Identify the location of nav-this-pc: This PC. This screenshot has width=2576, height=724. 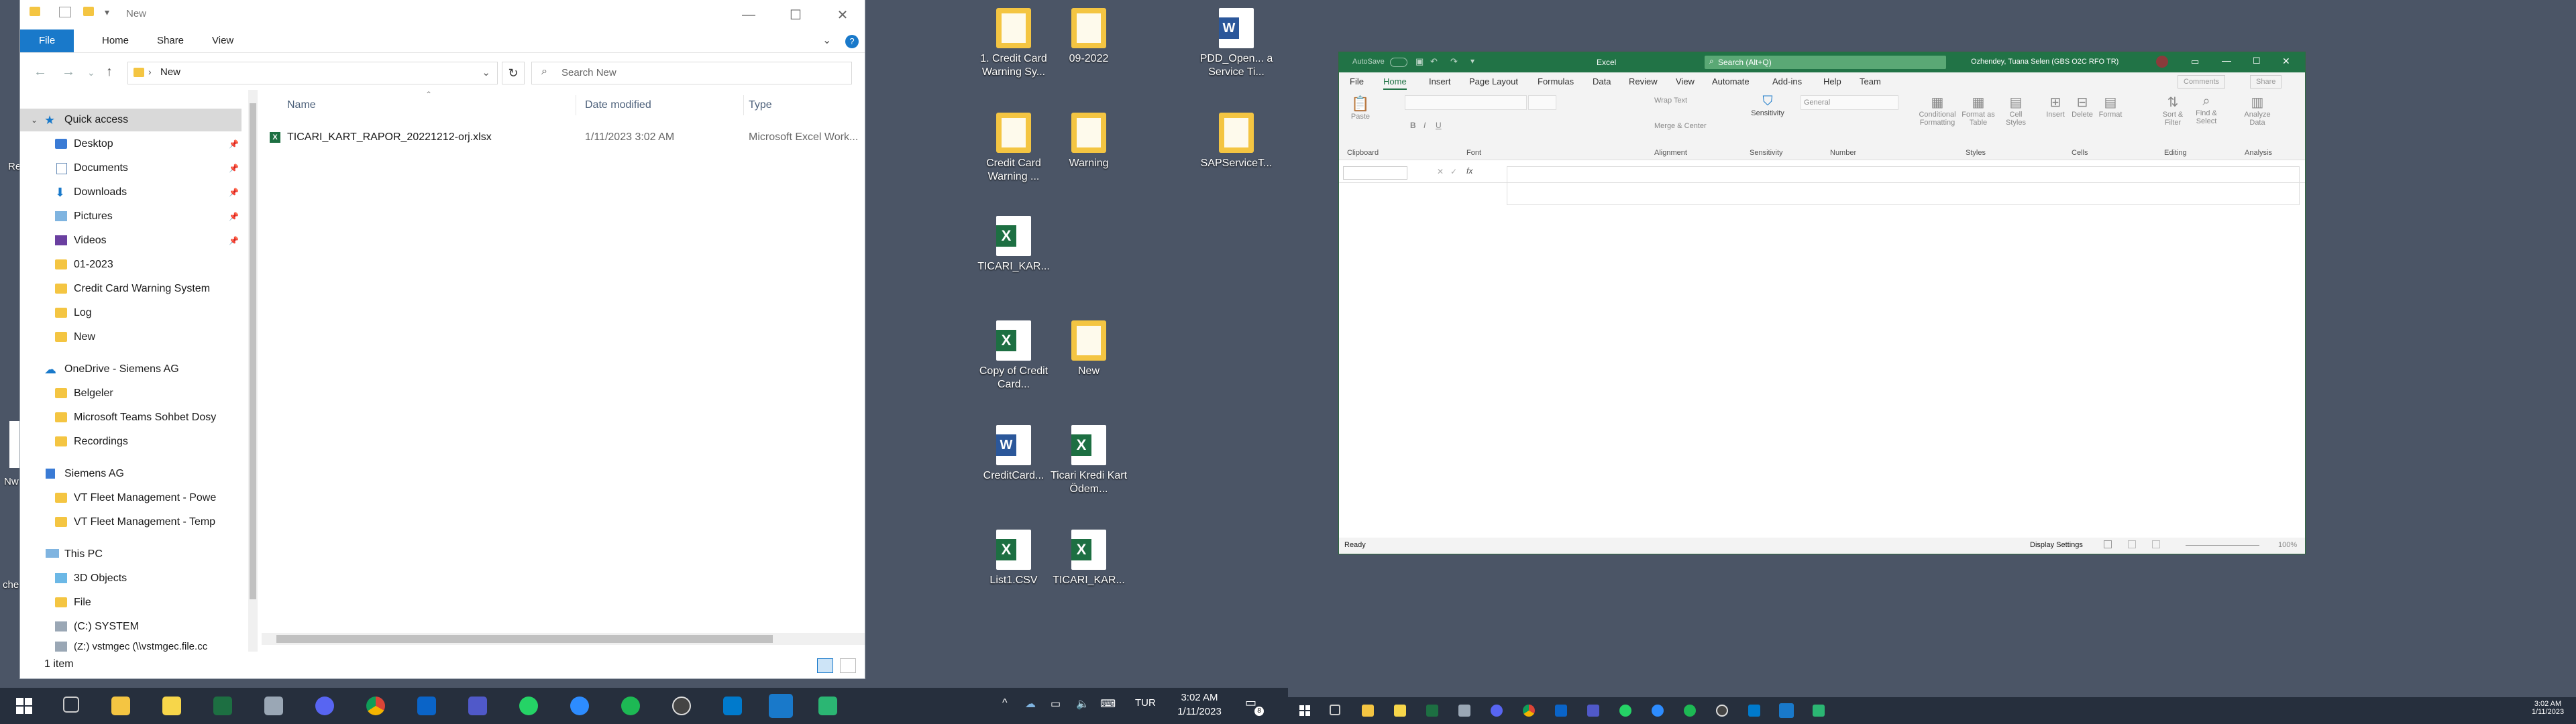
(130, 554).